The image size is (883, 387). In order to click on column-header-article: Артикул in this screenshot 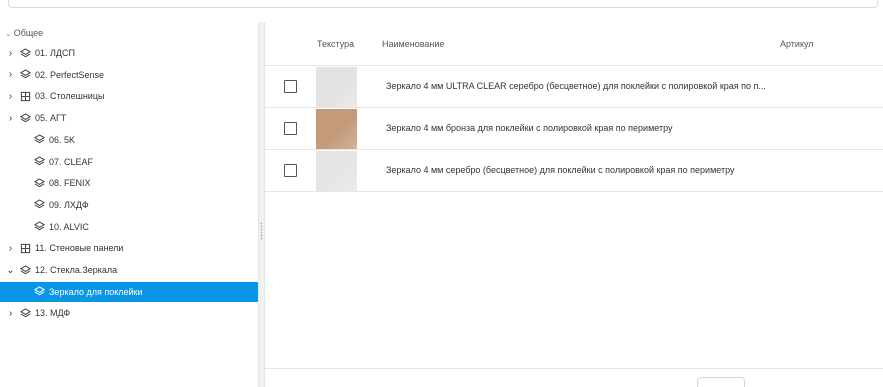, I will do `click(797, 44)`.